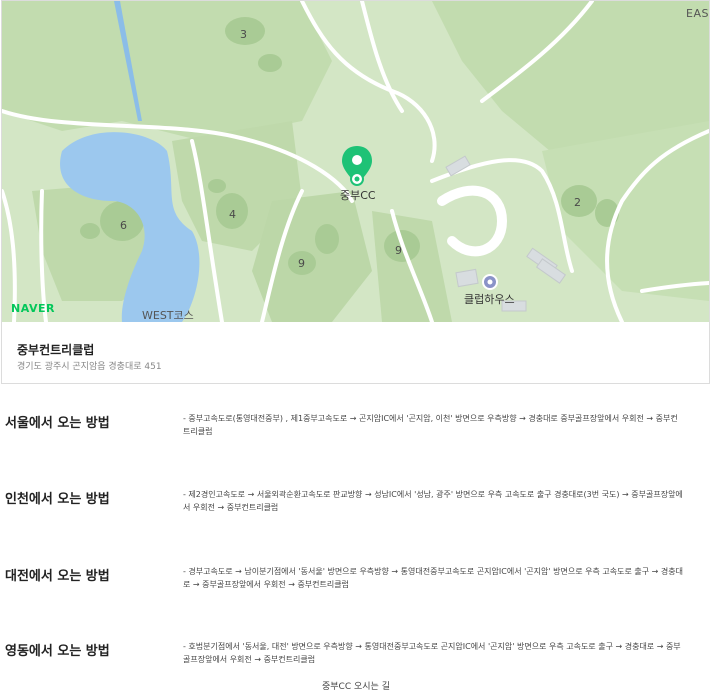  Describe the element at coordinates (57, 576) in the screenshot. I see `route-title: 대전에서 오는 방법` at that location.